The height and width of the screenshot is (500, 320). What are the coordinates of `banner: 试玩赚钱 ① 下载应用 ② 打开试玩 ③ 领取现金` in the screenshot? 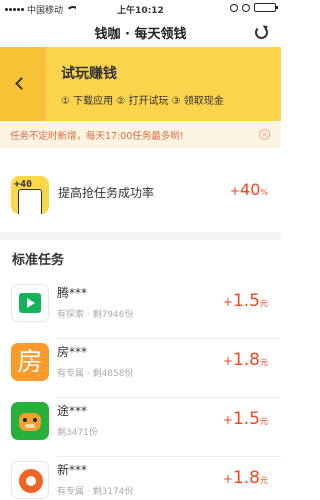 It's located at (140, 84).